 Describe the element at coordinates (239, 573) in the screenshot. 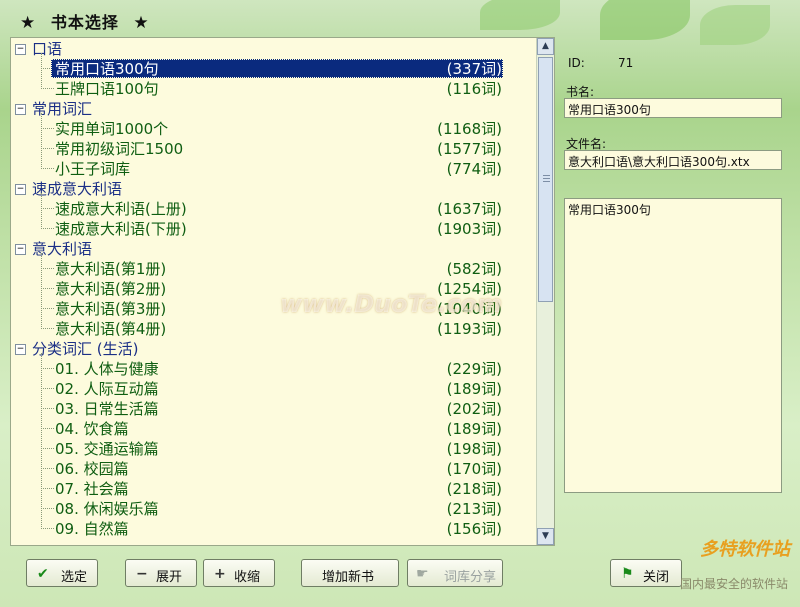

I see `collapse-button: + 收缩` at that location.